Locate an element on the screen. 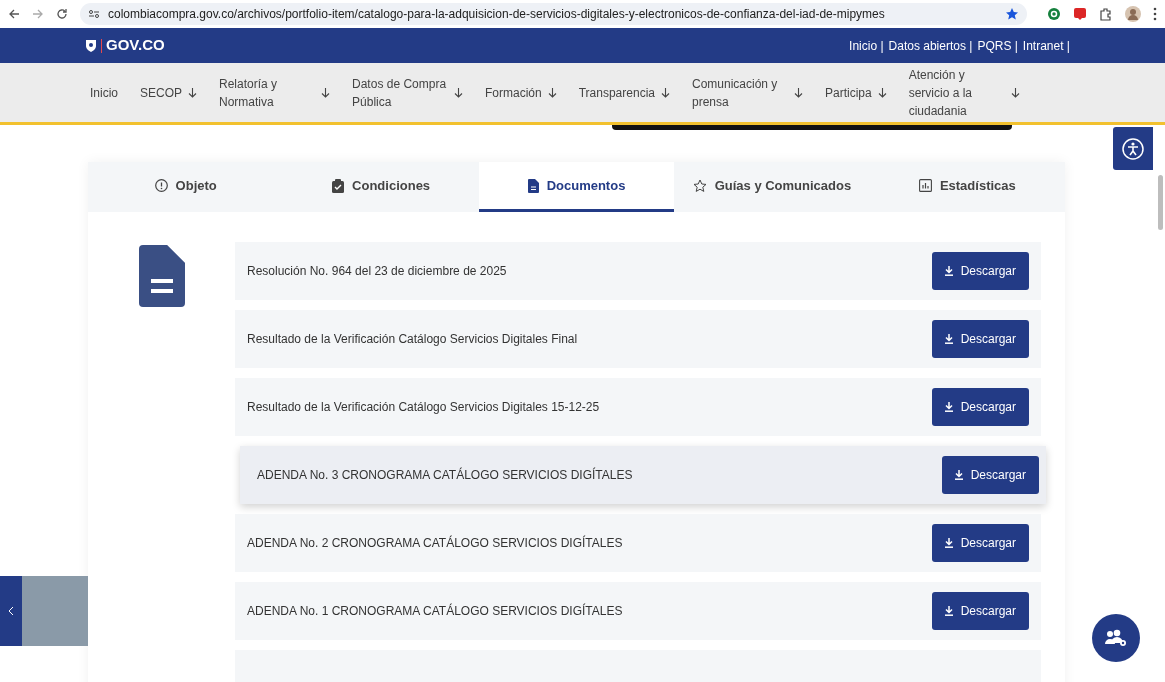  back-icon is located at coordinates (14, 14).